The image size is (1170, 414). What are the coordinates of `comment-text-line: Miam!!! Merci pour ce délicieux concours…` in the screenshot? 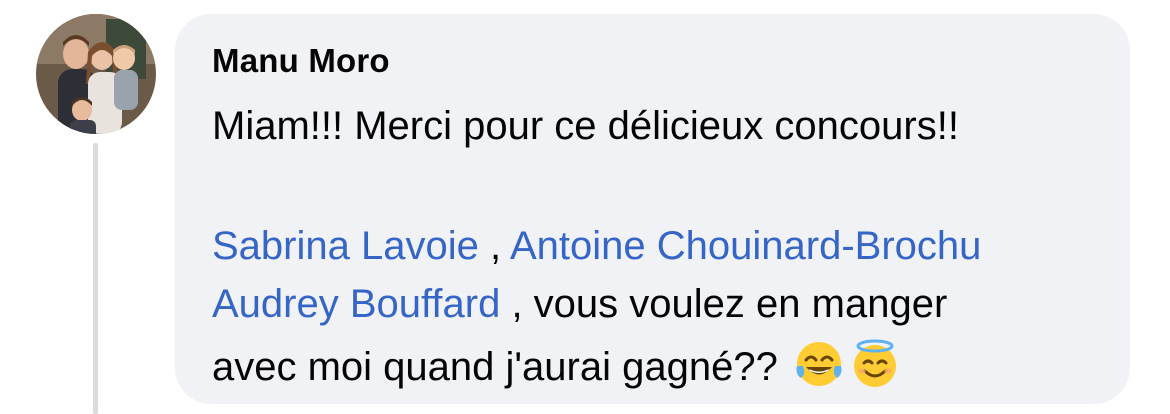 It's located at (585, 126).